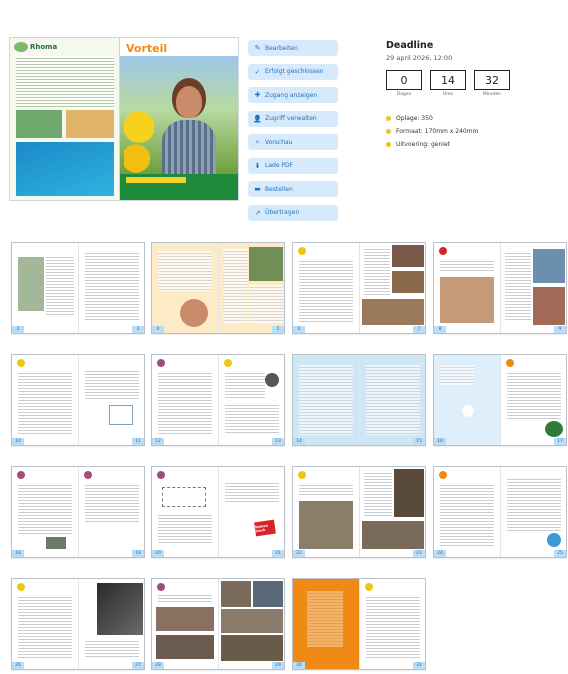 The height and width of the screenshot is (674, 568). I want to click on page-number: 29, so click(278, 665).